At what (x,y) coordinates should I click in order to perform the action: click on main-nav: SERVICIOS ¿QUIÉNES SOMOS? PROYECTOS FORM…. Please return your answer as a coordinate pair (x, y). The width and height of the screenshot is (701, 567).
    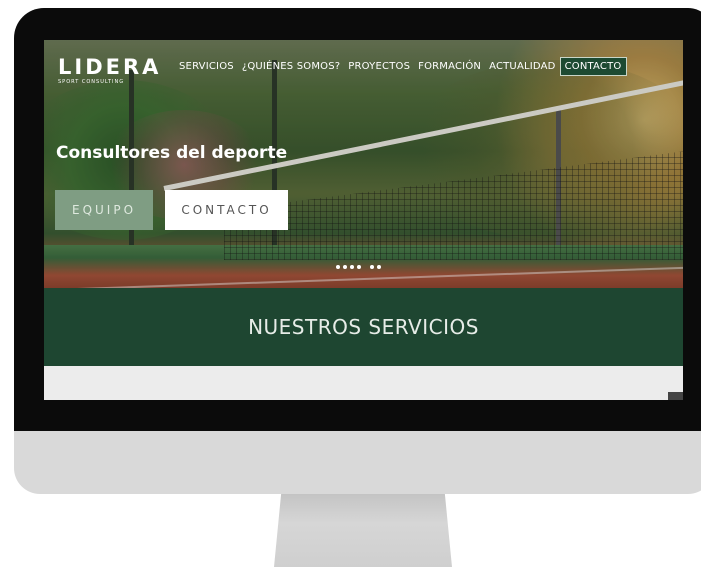
    Looking at the image, I should click on (401, 66).